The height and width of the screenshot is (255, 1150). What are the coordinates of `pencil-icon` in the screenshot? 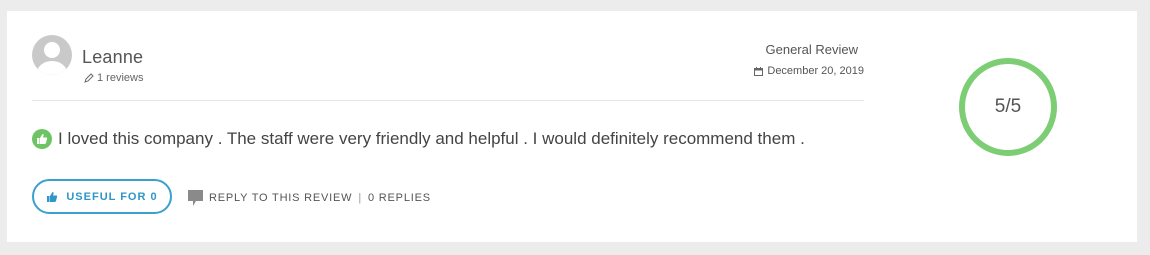 It's located at (89, 78).